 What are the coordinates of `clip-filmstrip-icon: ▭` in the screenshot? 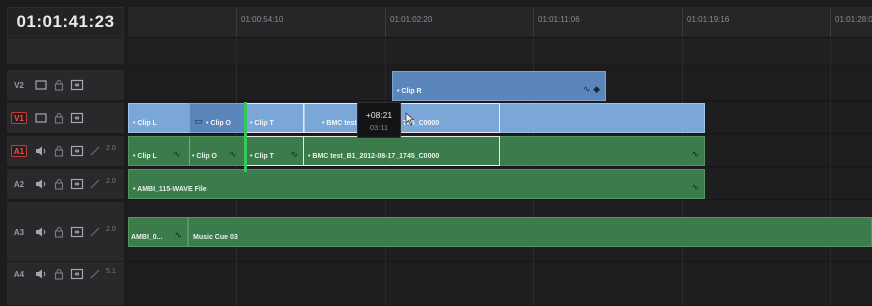 It's located at (198, 121).